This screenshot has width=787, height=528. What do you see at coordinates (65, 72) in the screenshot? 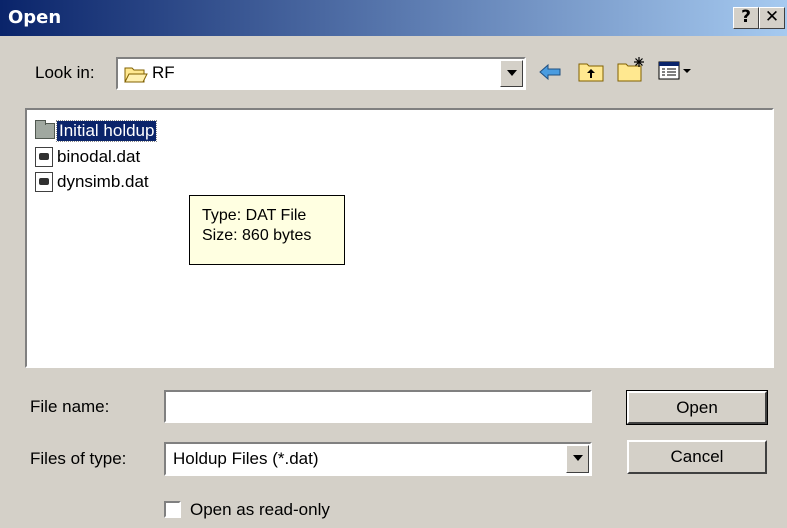
I see `lookin-label: Look in:` at bounding box center [65, 72].